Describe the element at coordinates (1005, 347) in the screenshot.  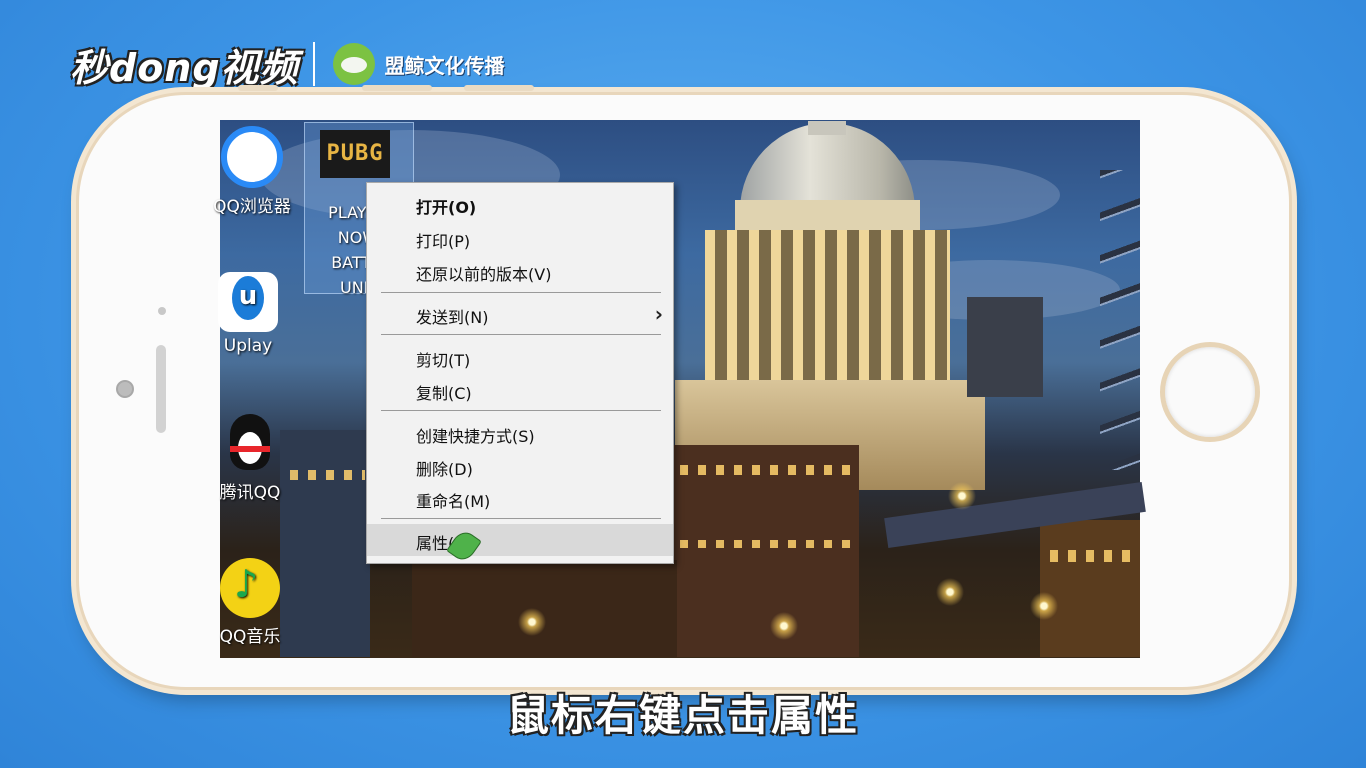
I see `tower-building` at that location.